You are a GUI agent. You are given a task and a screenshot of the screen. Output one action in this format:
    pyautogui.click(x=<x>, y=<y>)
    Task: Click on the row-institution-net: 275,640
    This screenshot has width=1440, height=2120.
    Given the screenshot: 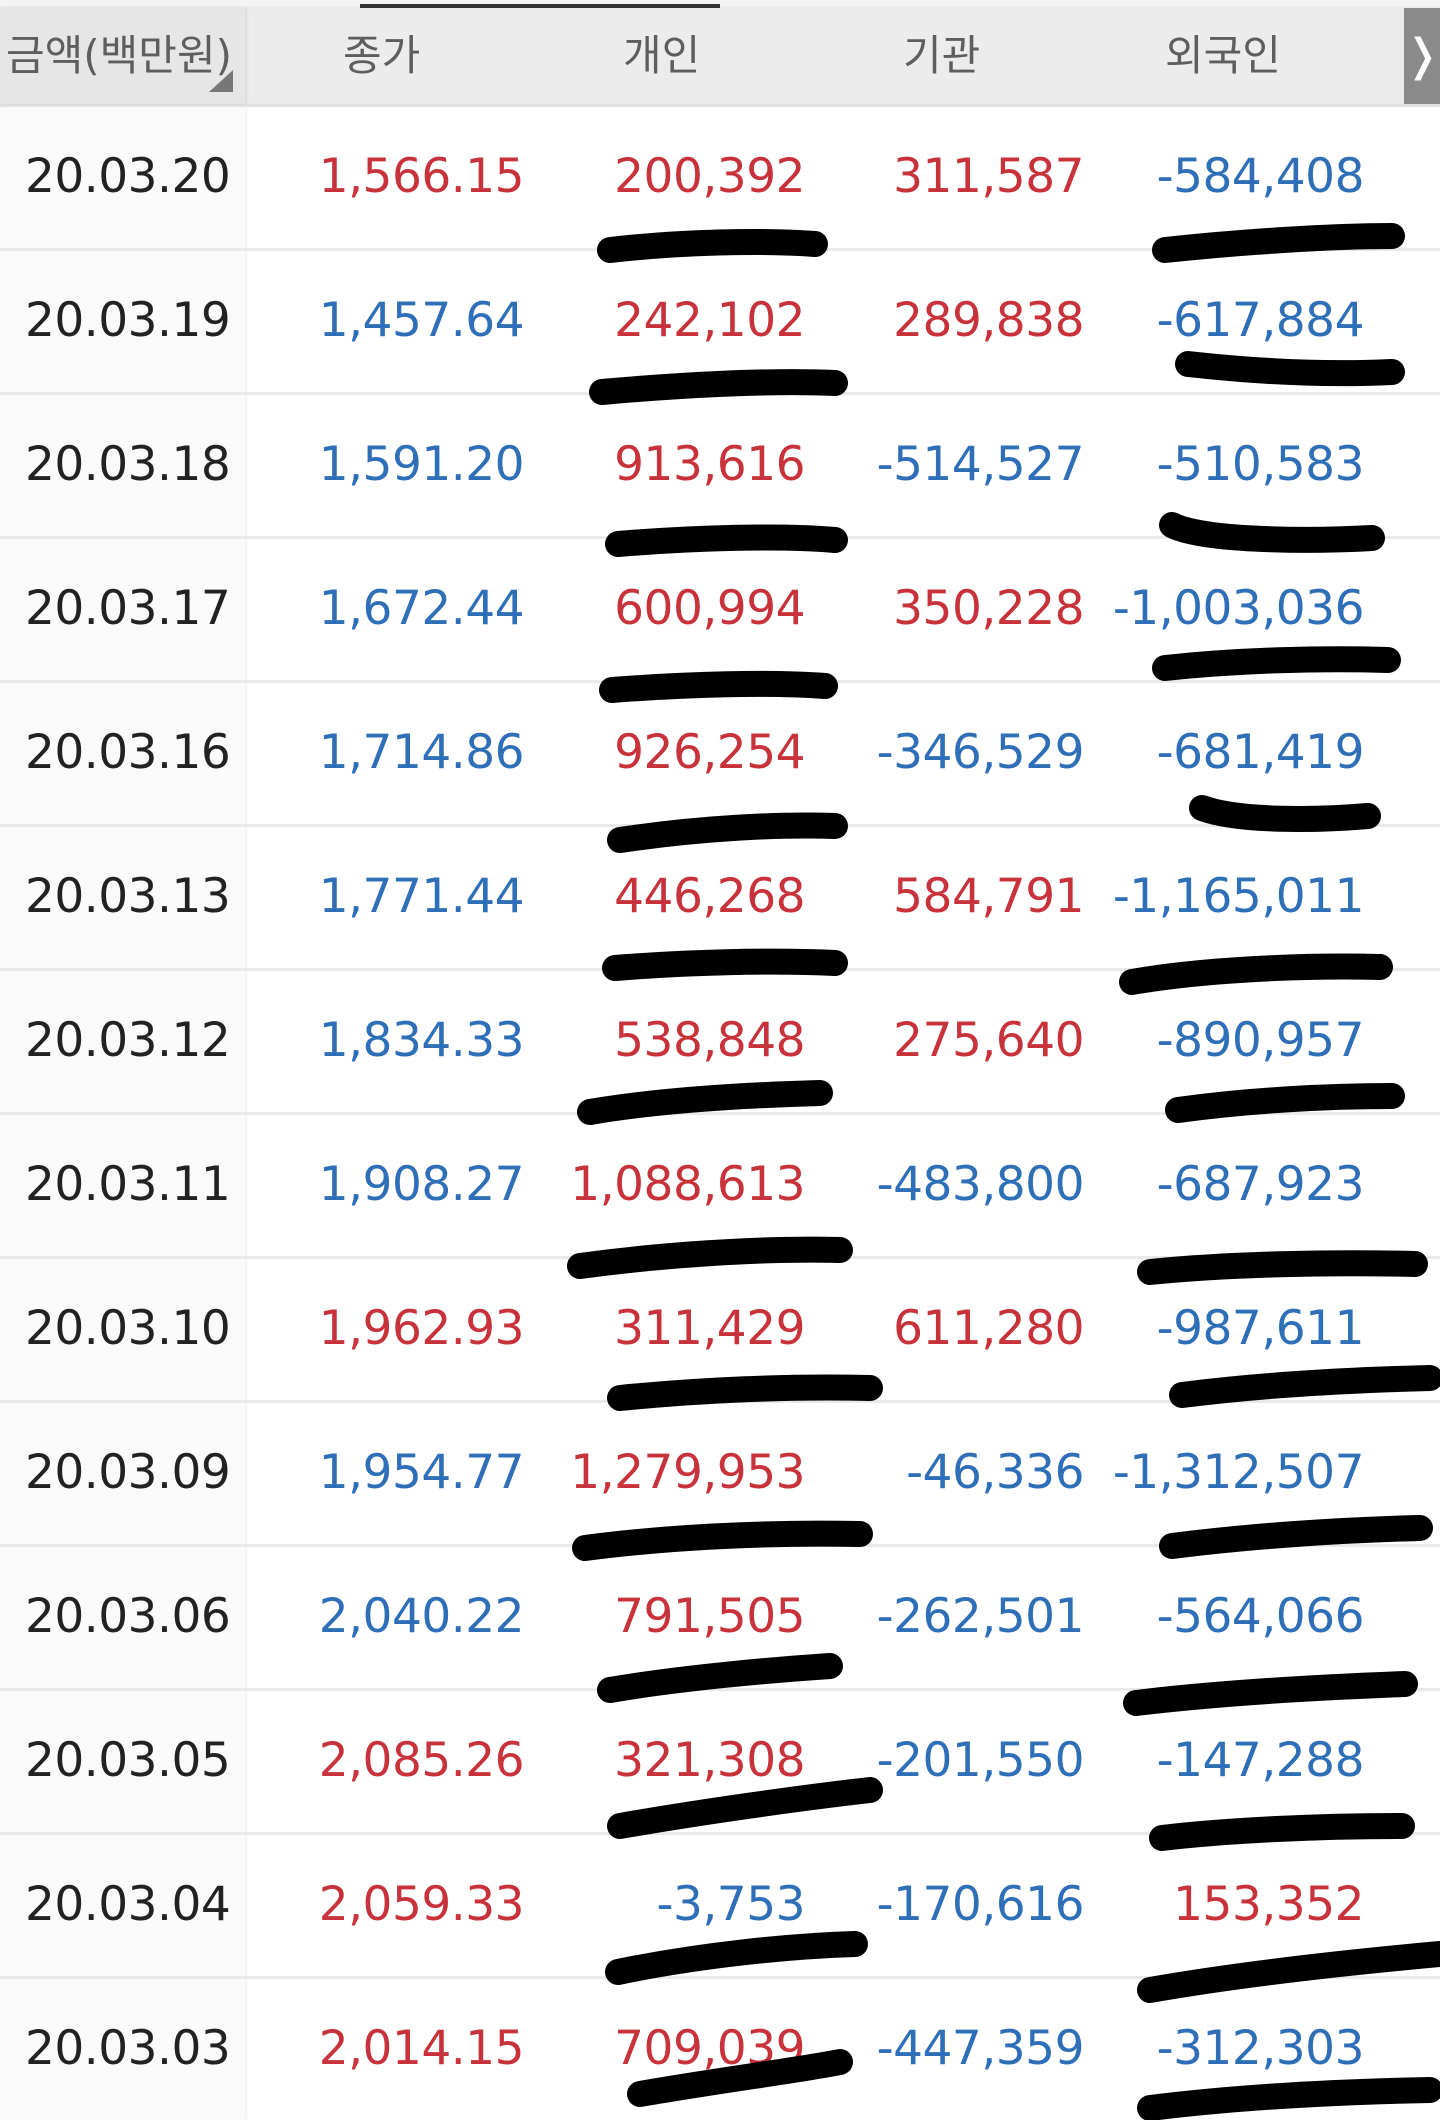 What is the action you would take?
    pyautogui.click(x=988, y=1040)
    